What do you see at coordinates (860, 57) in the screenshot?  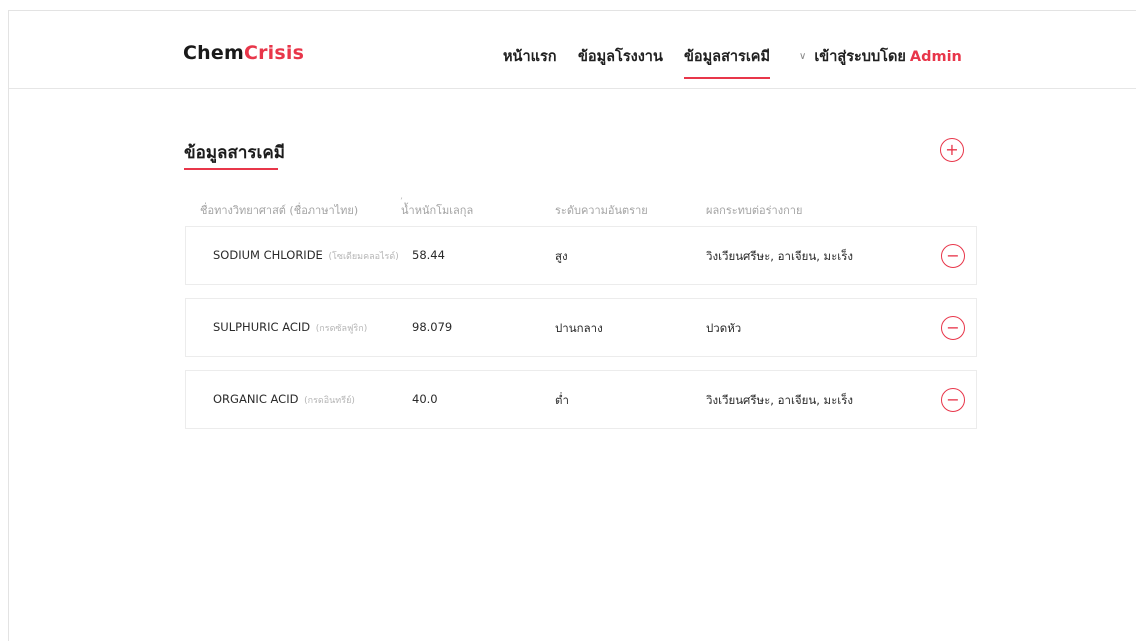 I see `login-label: เข้าสู่ระบบโดย` at bounding box center [860, 57].